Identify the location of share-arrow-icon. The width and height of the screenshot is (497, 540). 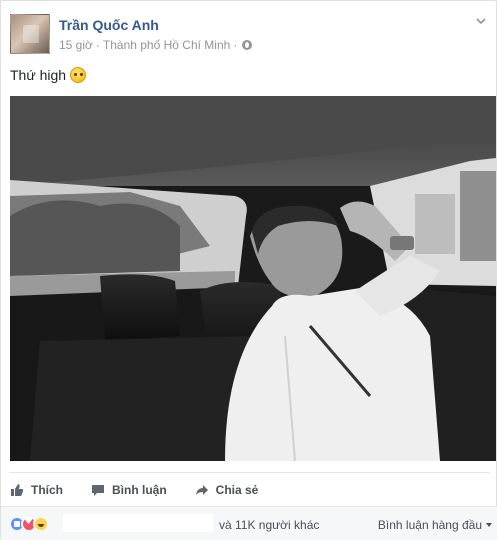
(201, 489).